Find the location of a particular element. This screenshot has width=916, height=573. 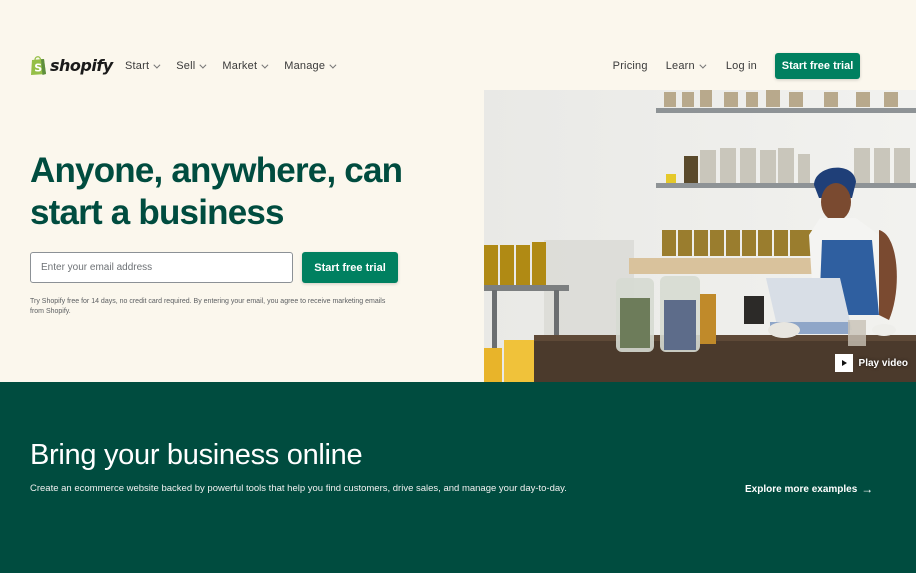

shopify-logo: S shopify is located at coordinates (71, 65).